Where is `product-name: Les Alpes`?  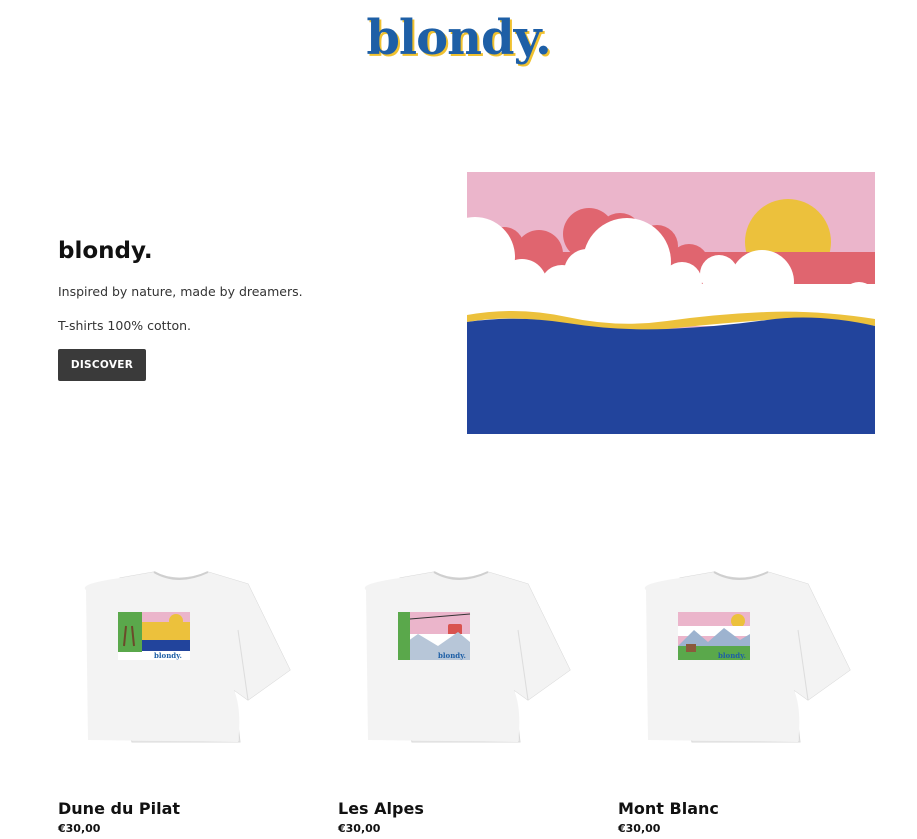 product-name: Les Alpes is located at coordinates (381, 808).